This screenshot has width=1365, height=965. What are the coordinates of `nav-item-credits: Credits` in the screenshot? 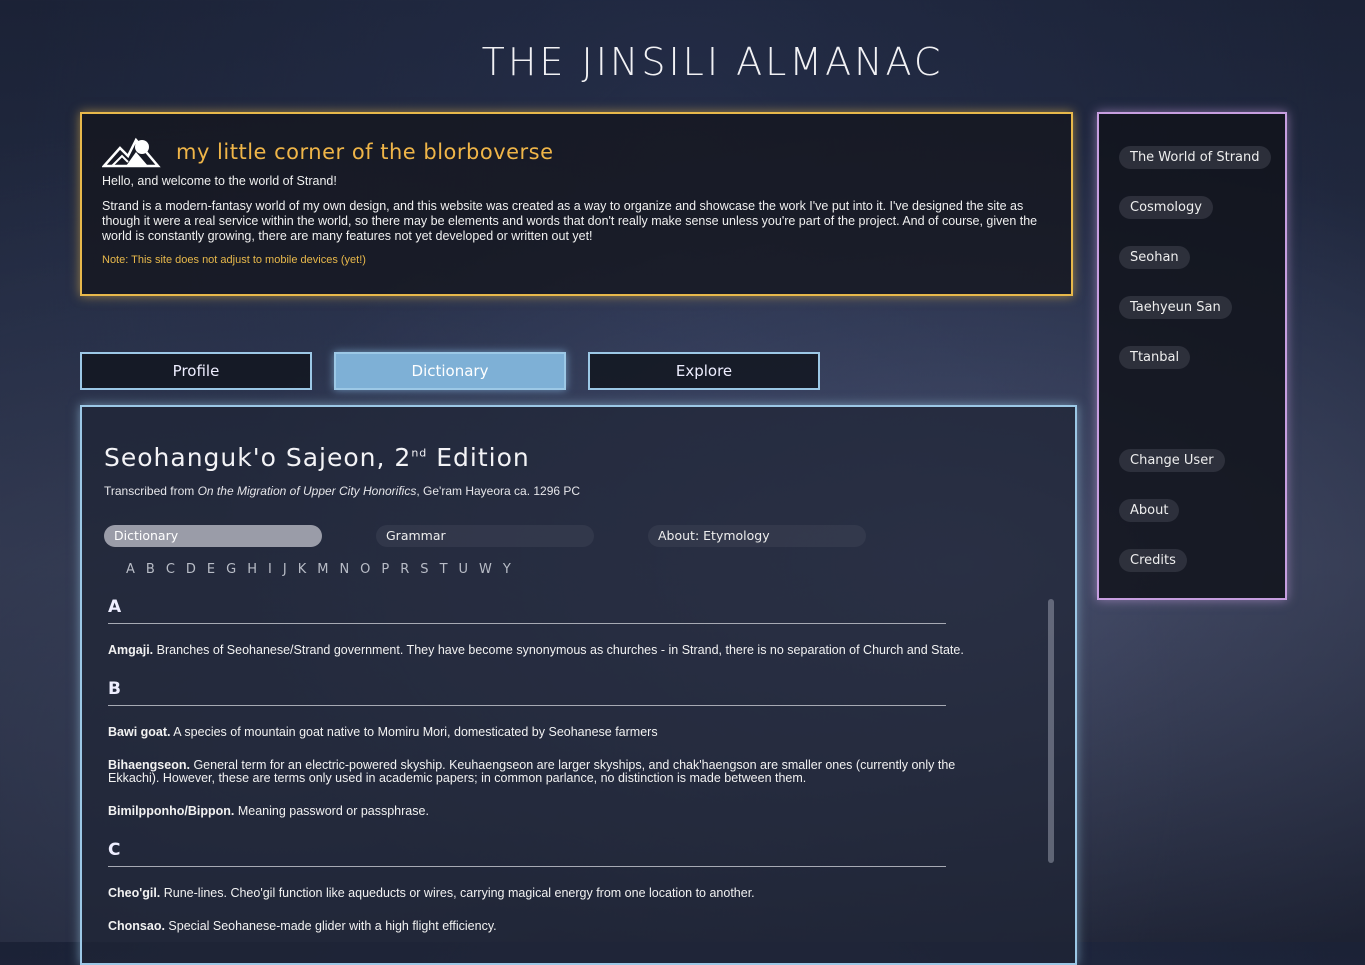 It's located at (1153, 560).